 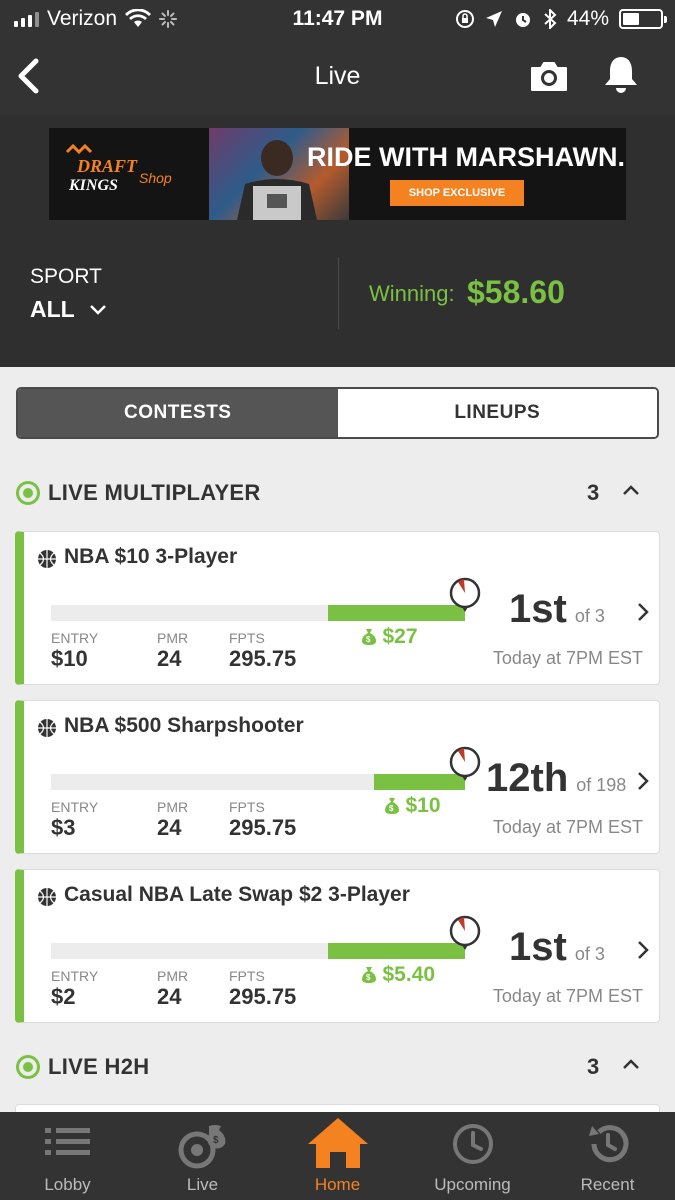 What do you see at coordinates (464, 19) in the screenshot?
I see `rotation-lock-icon` at bounding box center [464, 19].